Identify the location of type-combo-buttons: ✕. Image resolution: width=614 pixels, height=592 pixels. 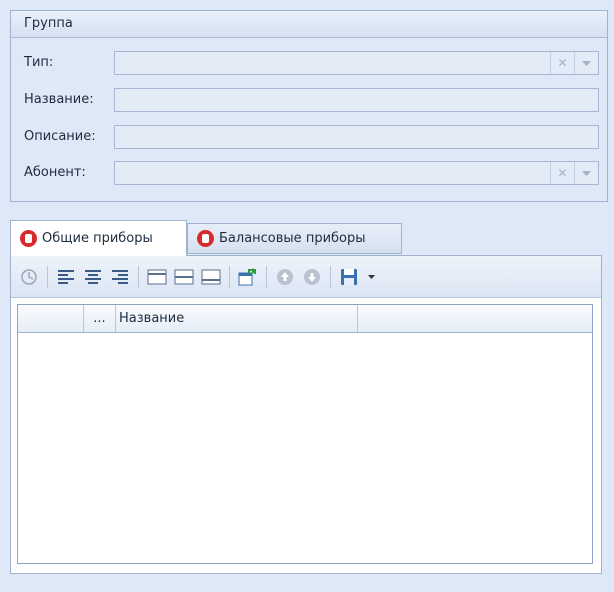
(574, 63).